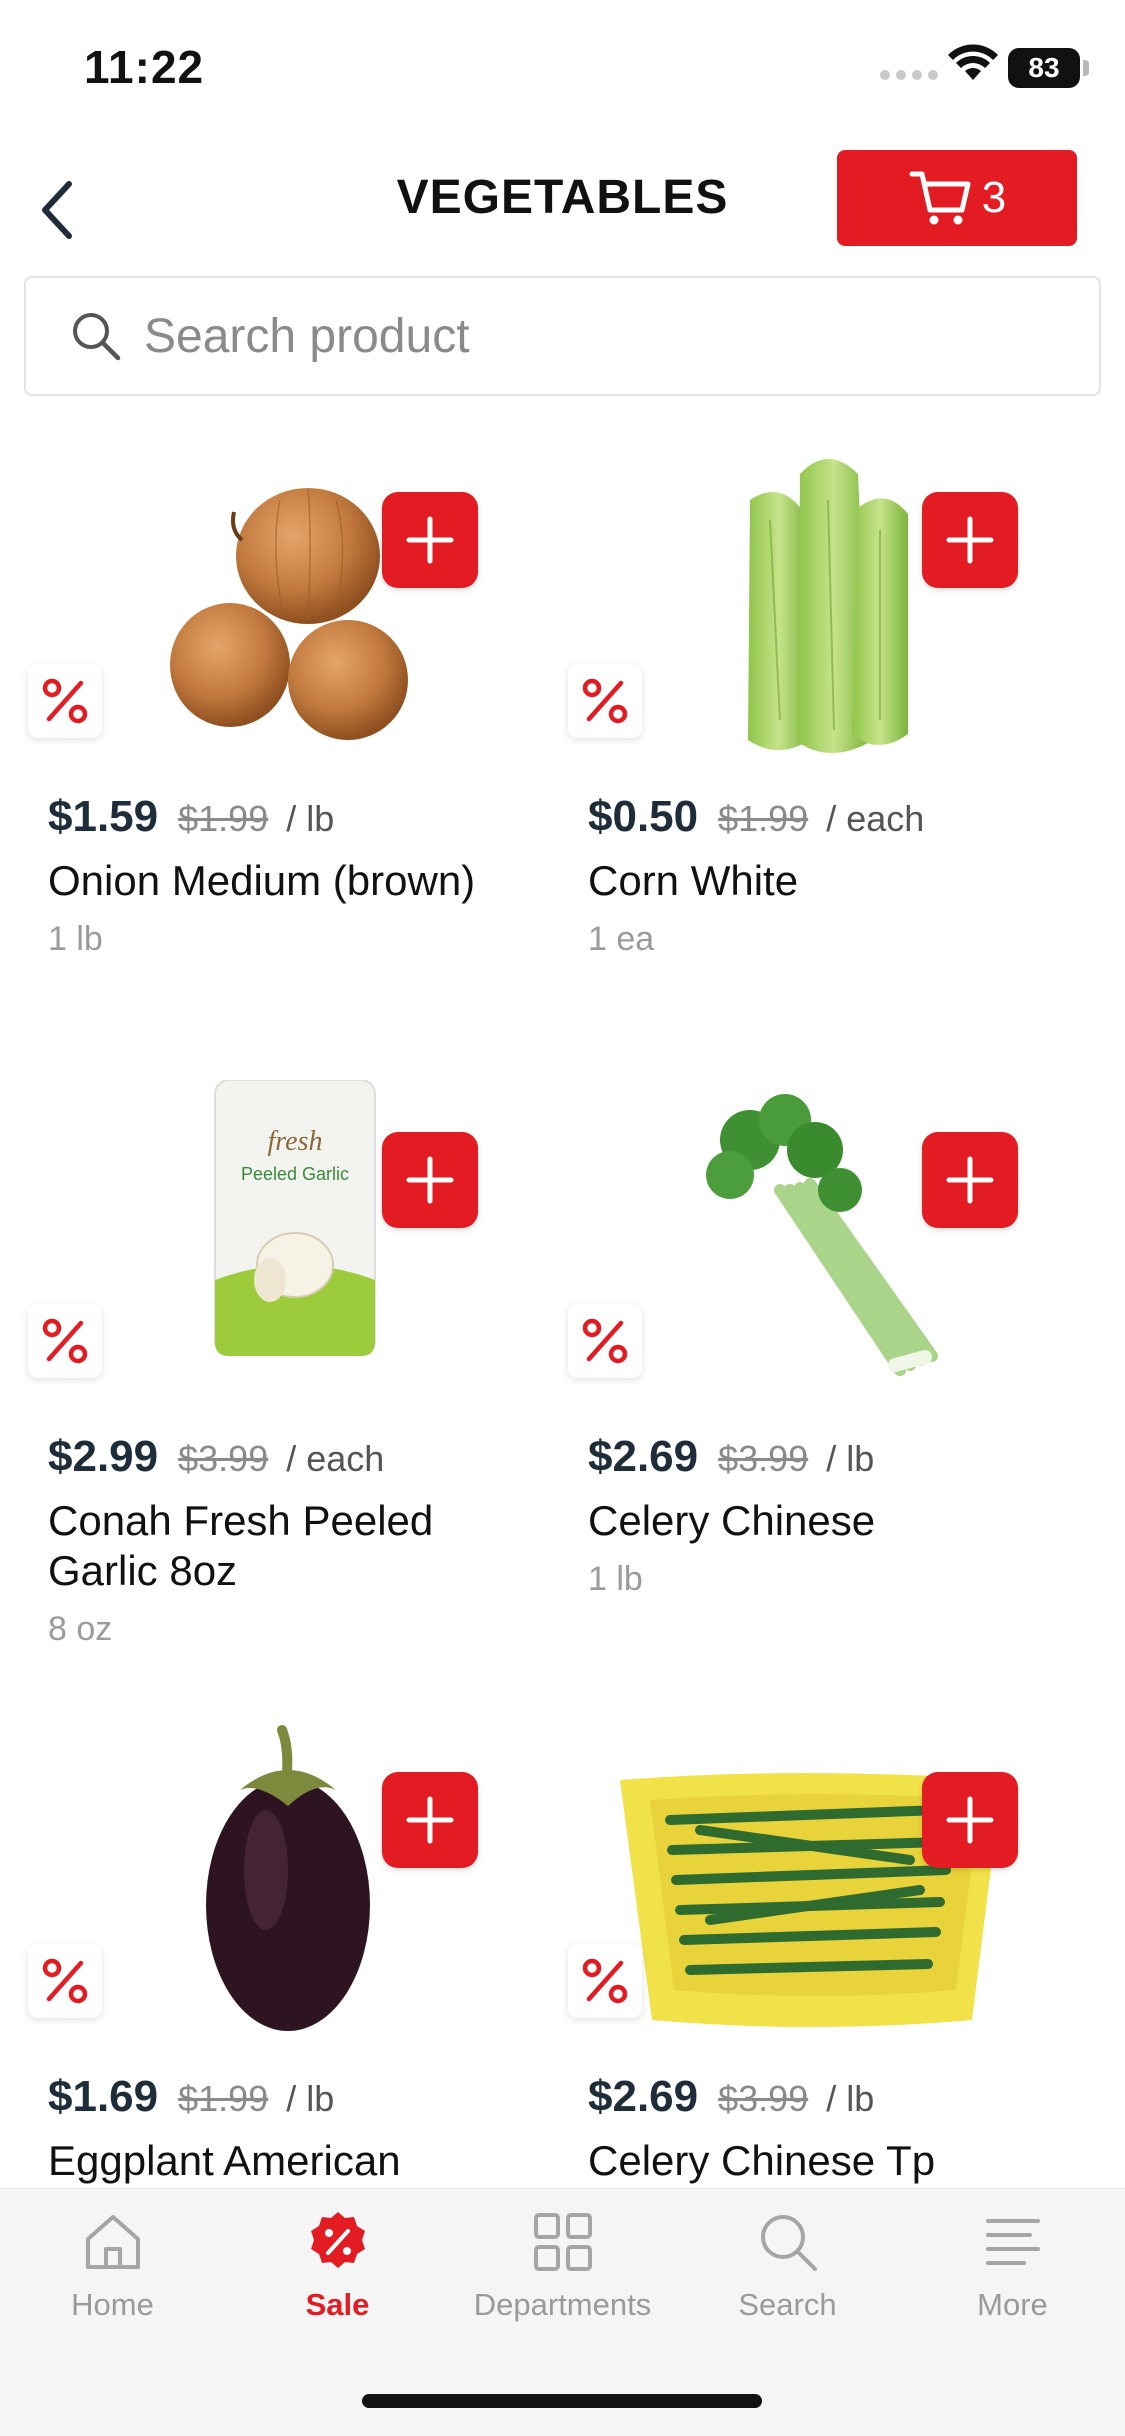 This screenshot has width=1125, height=2436. I want to click on product-card: $2.69 $3.99 / lb Celery Chinese Tp, so click(810, 1955).